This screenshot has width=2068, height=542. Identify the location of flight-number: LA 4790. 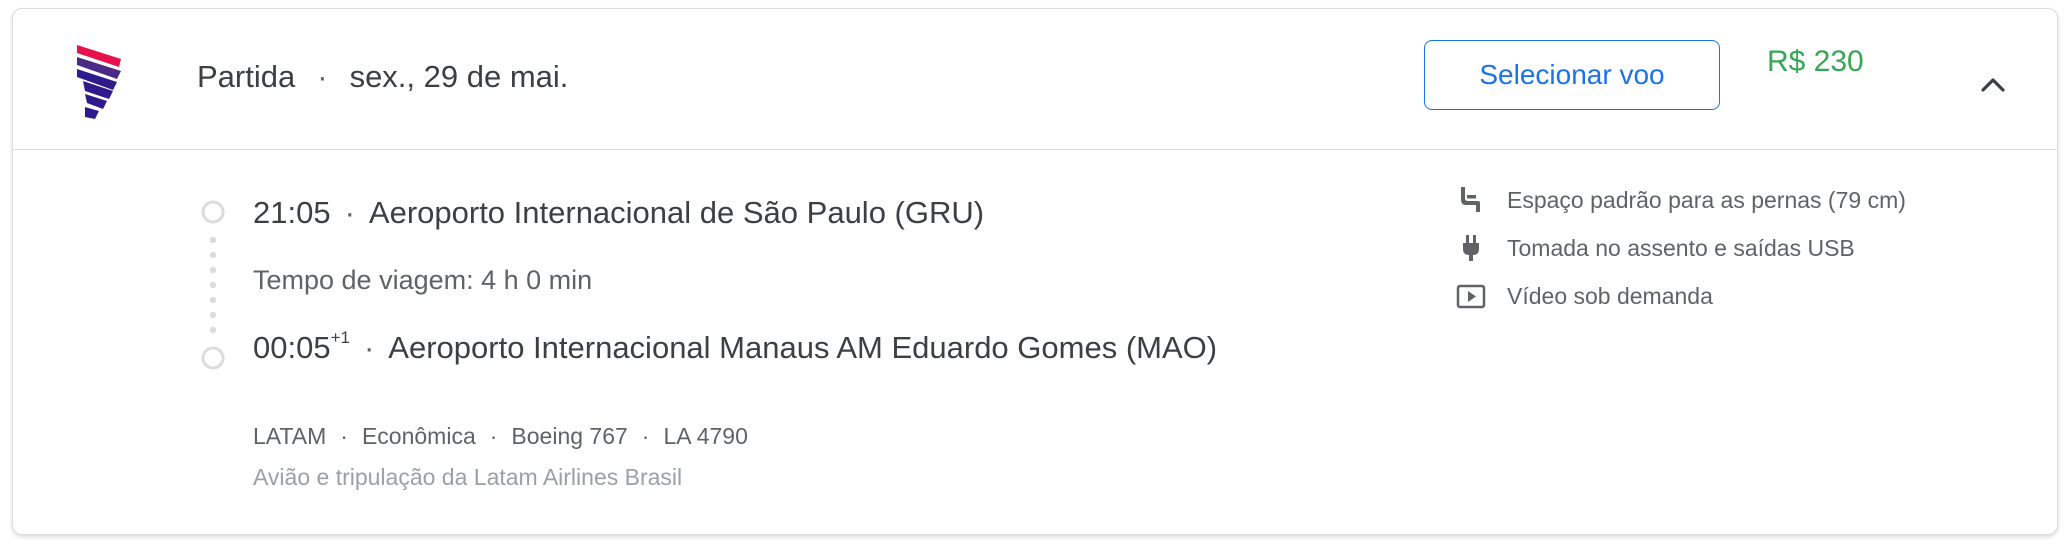
(705, 436).